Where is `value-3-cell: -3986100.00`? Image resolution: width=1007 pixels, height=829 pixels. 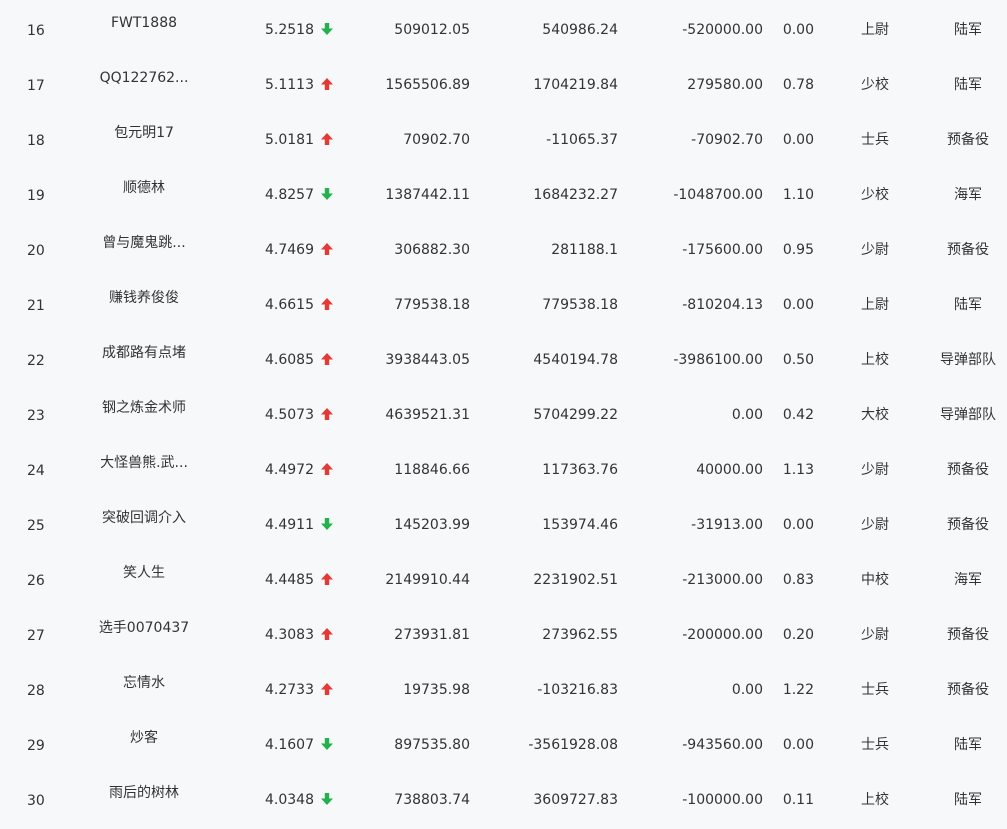
value-3-cell: -3986100.00 is located at coordinates (718, 360).